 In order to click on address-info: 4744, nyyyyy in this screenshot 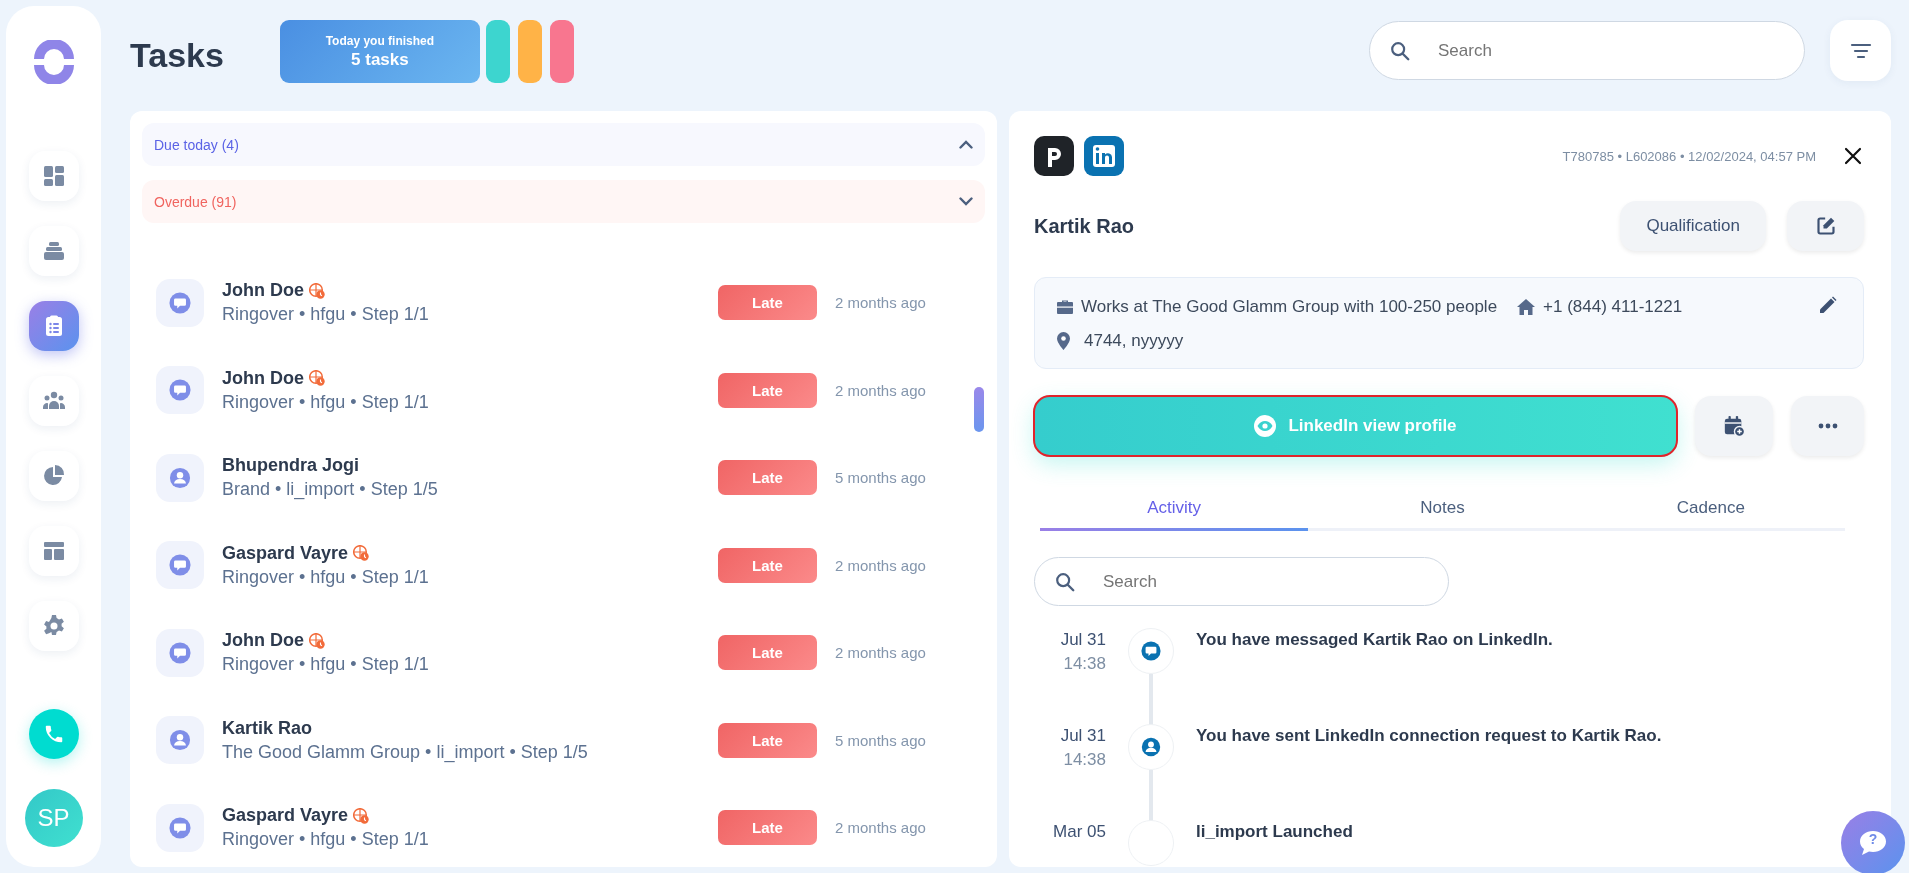, I will do `click(1134, 340)`.